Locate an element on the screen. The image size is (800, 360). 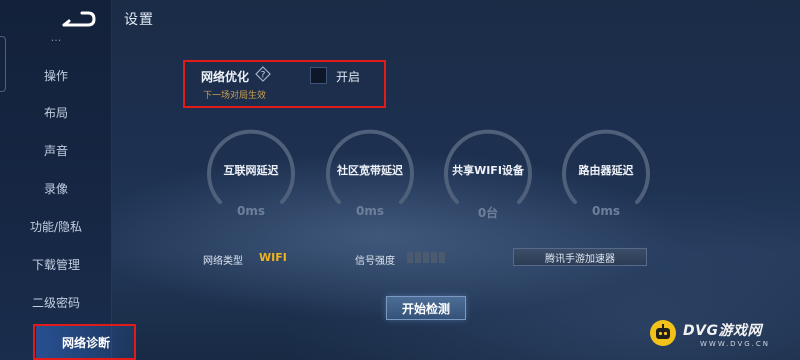
sidebar-item-downloads: 下载管理 is located at coordinates (56, 264).